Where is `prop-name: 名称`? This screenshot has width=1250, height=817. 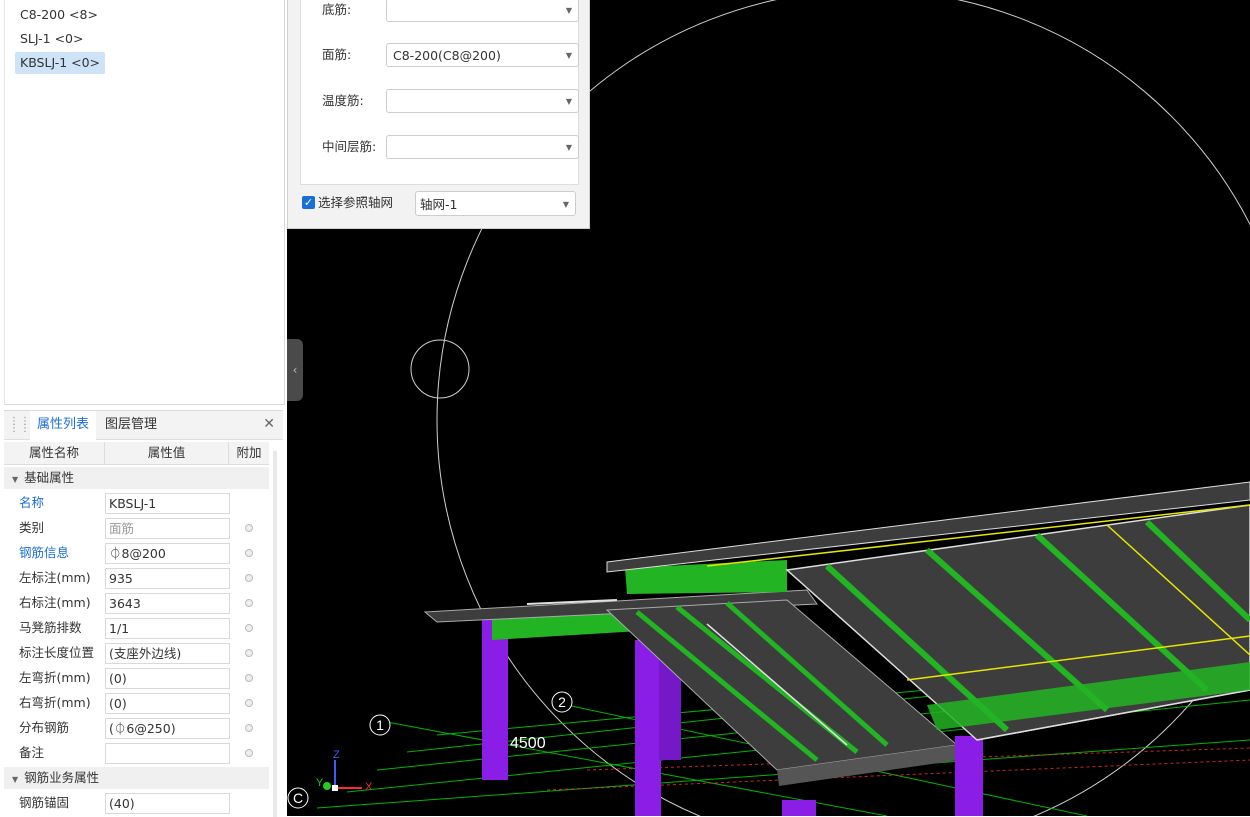 prop-name: 名称 is located at coordinates (32, 502).